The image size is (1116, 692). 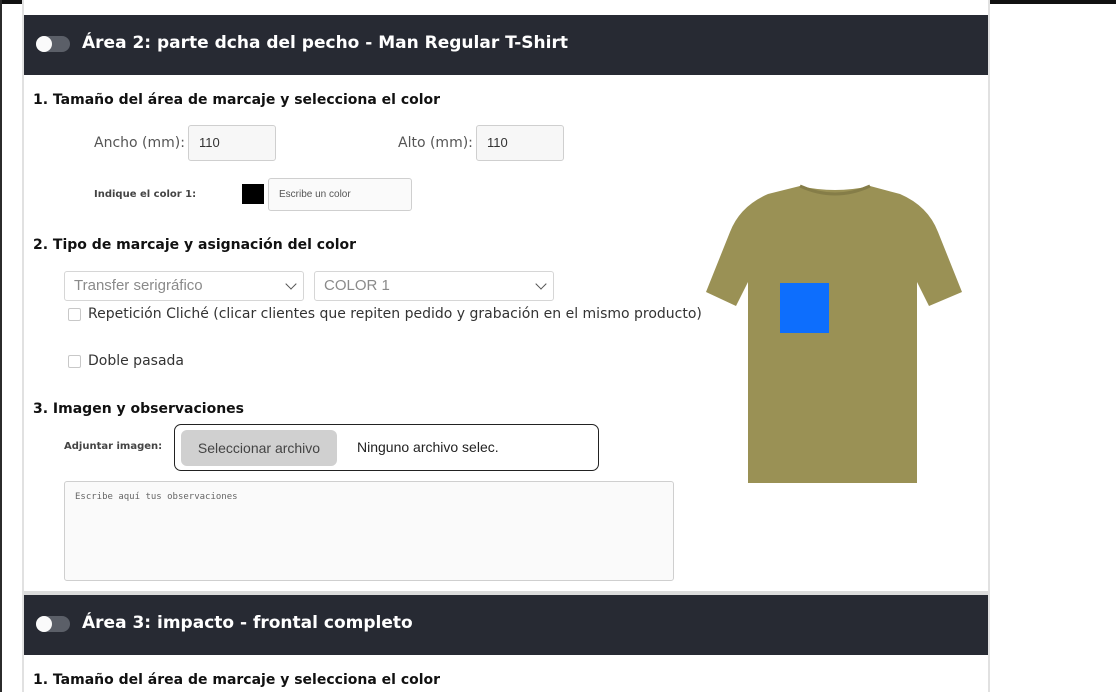 I want to click on height-input: 110, so click(x=520, y=143).